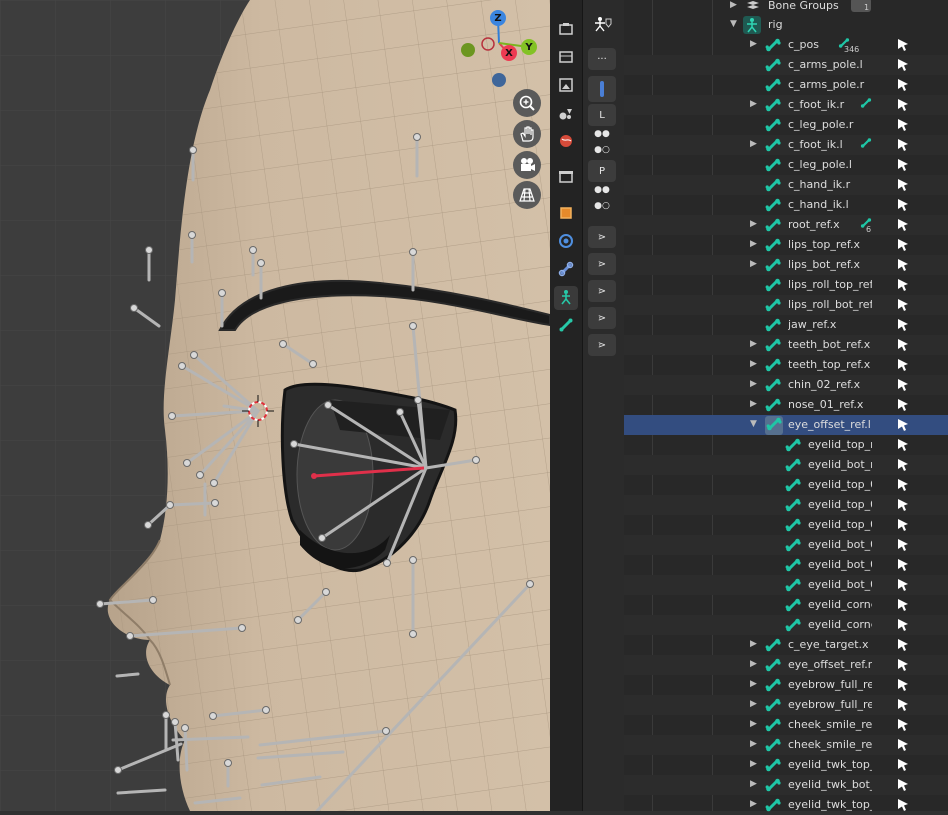  Describe the element at coordinates (566, 178) in the screenshot. I see `tab-world` at that location.